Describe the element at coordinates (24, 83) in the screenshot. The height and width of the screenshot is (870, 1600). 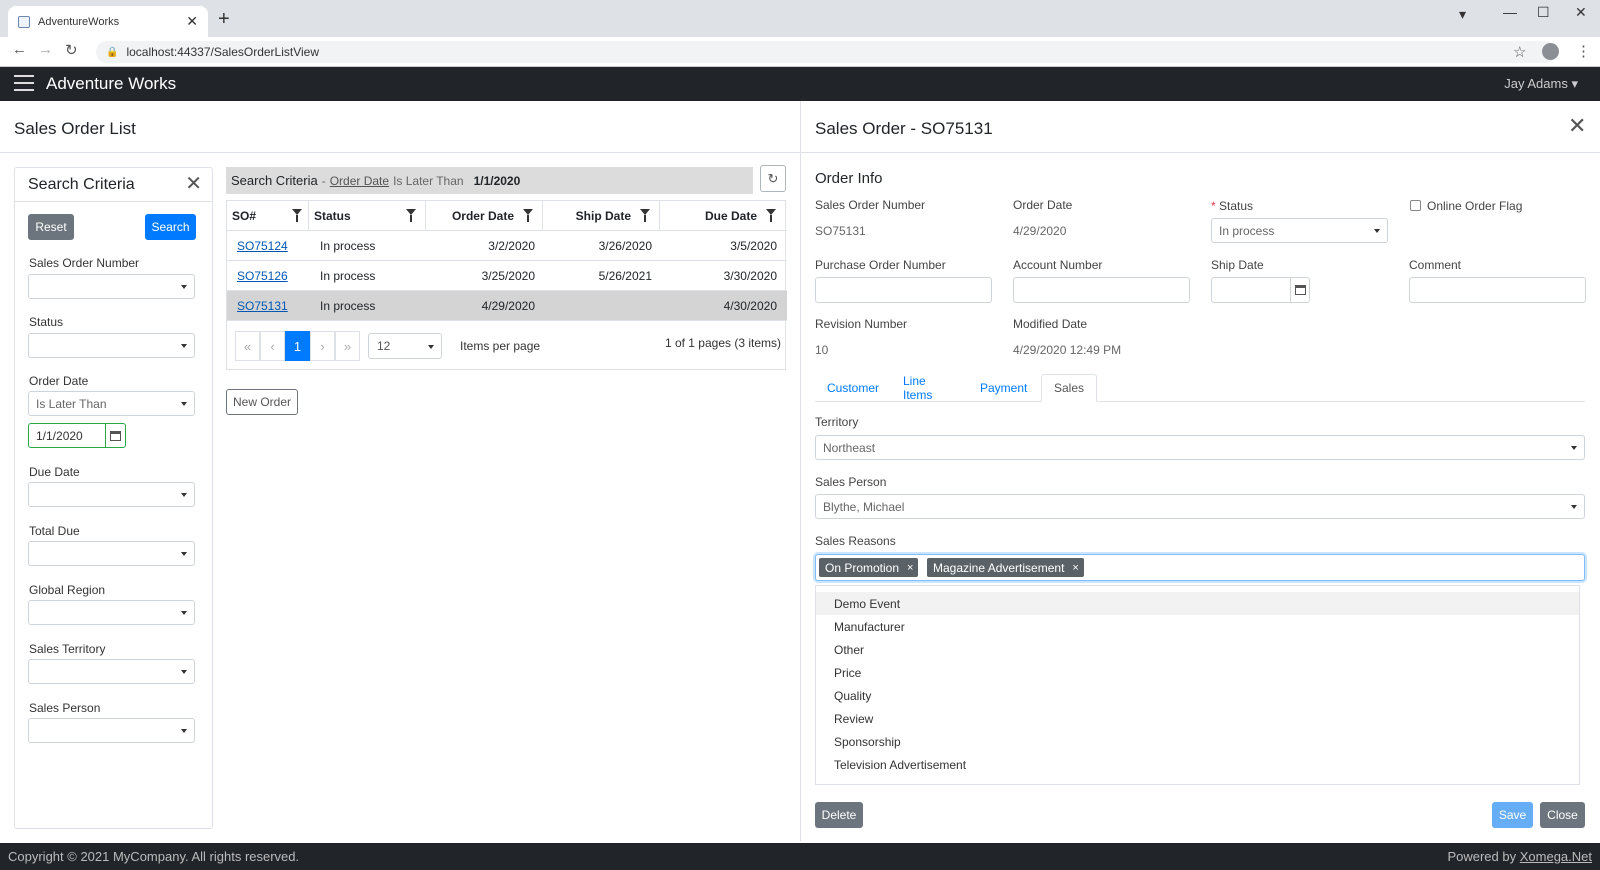
I see `hamburger-menu-icon` at that location.